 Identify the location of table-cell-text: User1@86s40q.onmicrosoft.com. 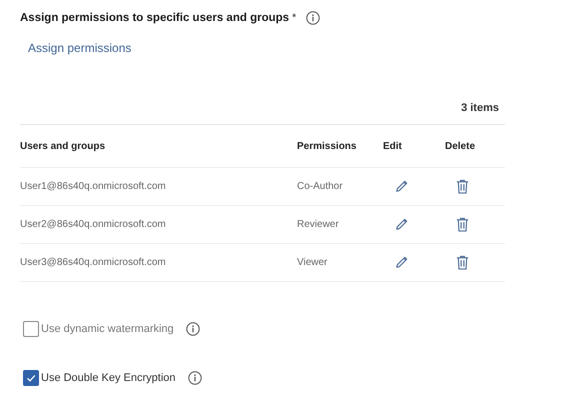
(93, 186).